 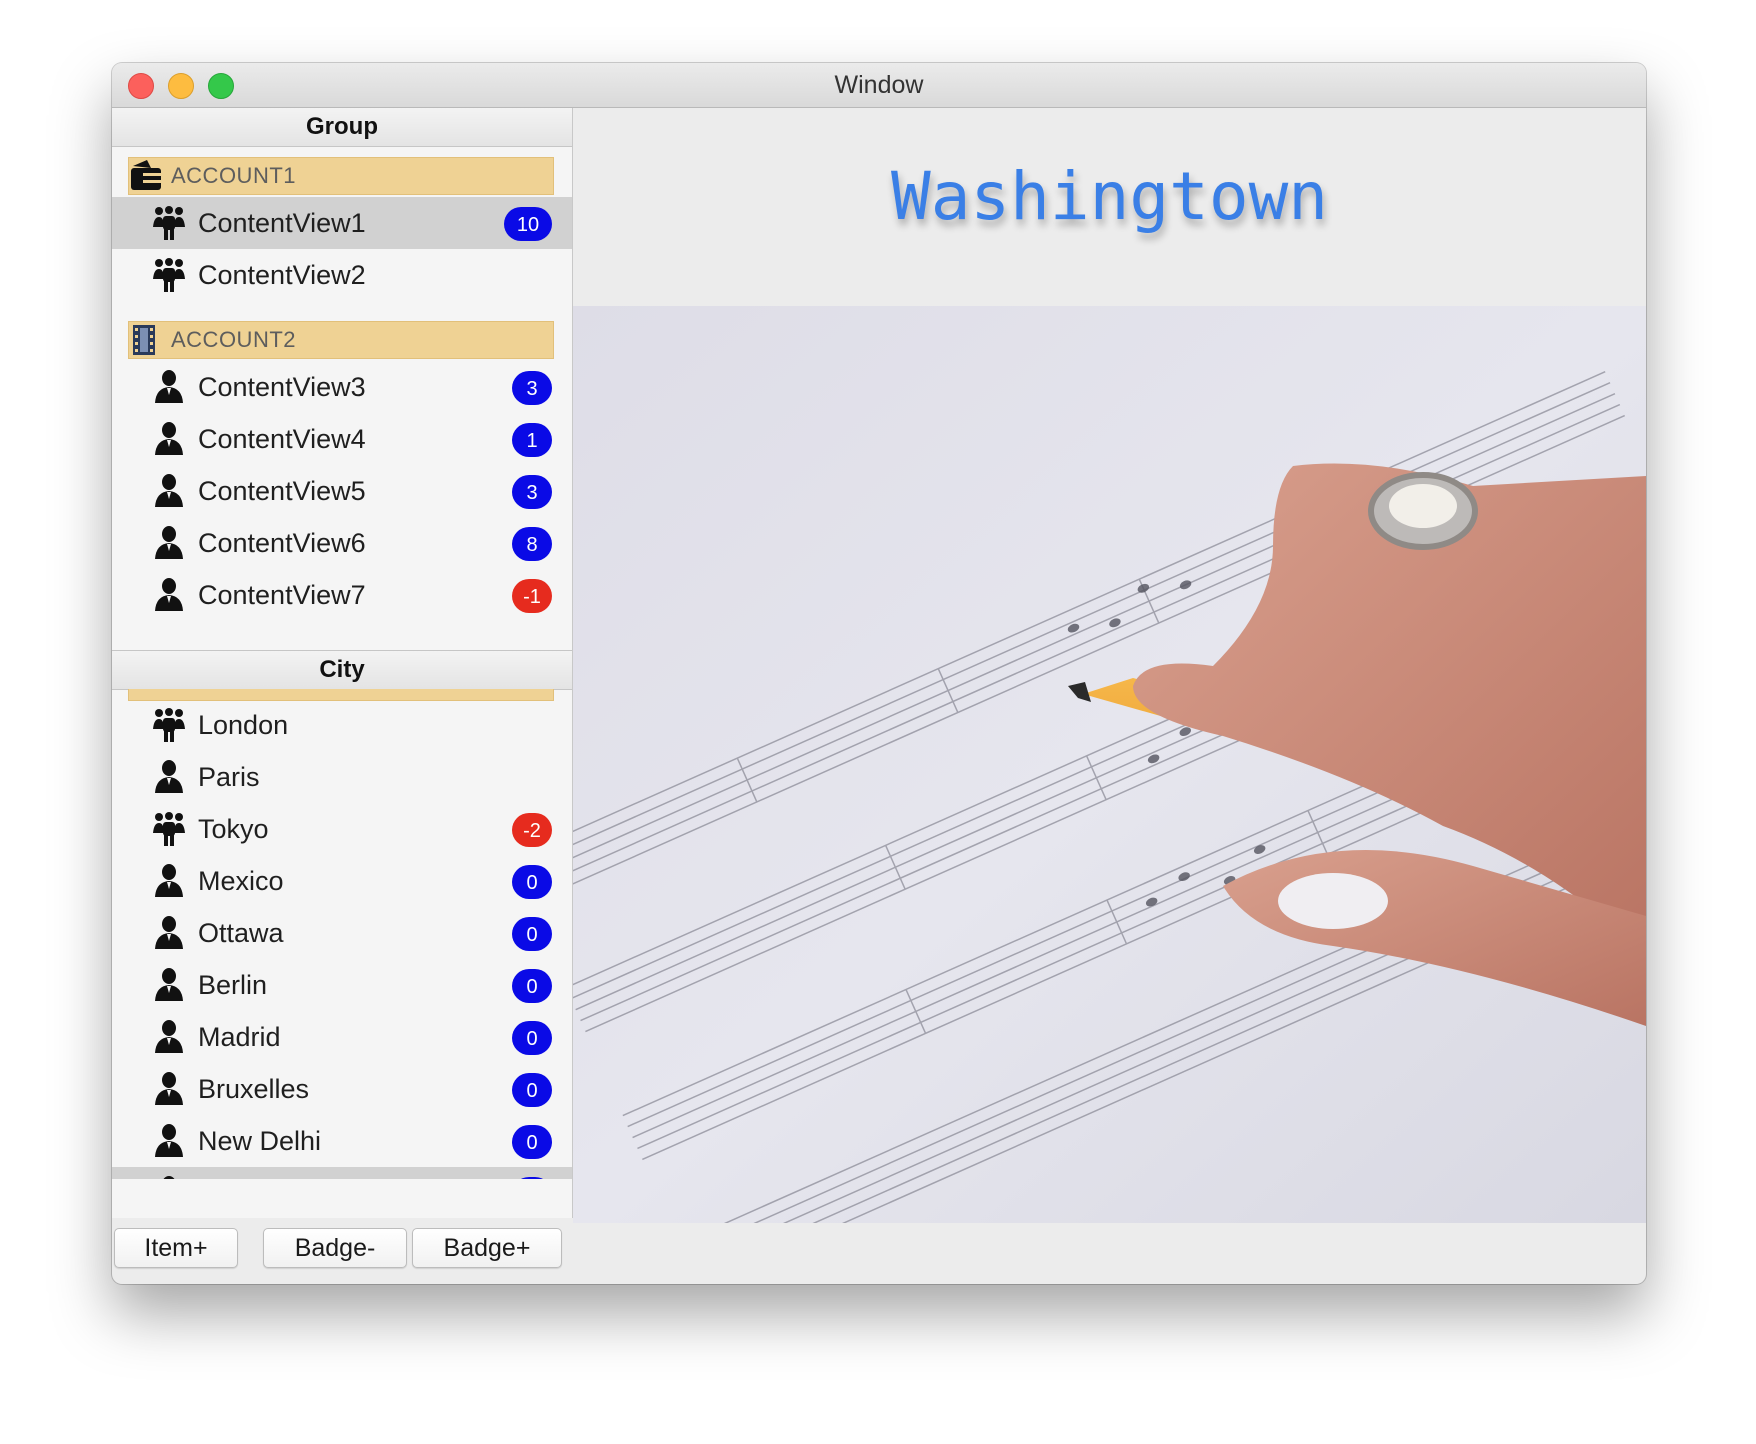 What do you see at coordinates (282, 543) in the screenshot?
I see `item-label: ContentView6` at bounding box center [282, 543].